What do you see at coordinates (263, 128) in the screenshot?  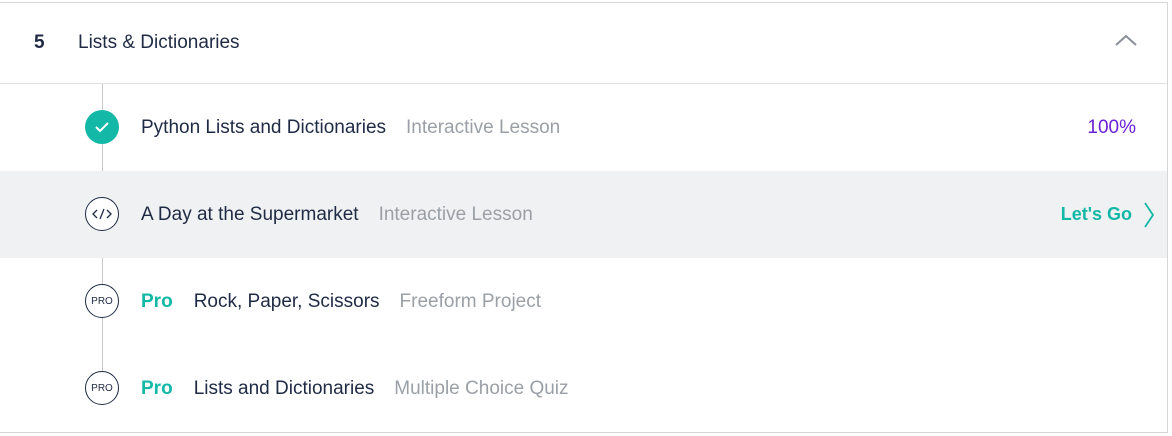 I see `lesson-title: Python Lists and Dictionaries` at bounding box center [263, 128].